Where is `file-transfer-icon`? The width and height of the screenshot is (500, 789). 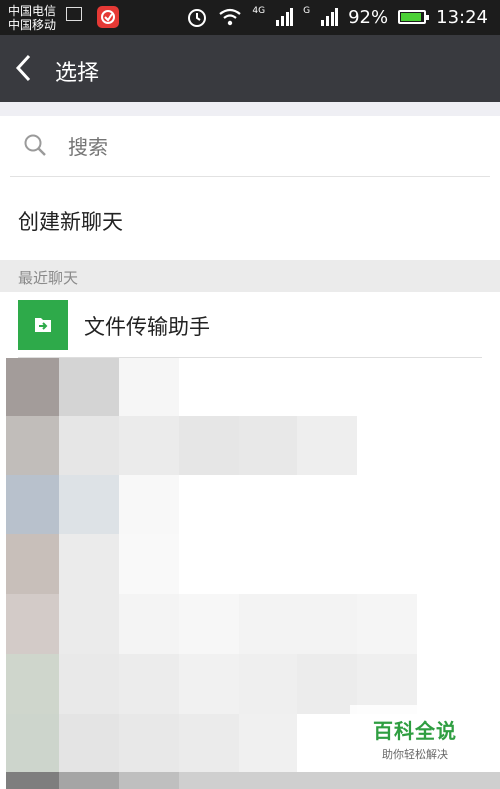
file-transfer-icon is located at coordinates (43, 325).